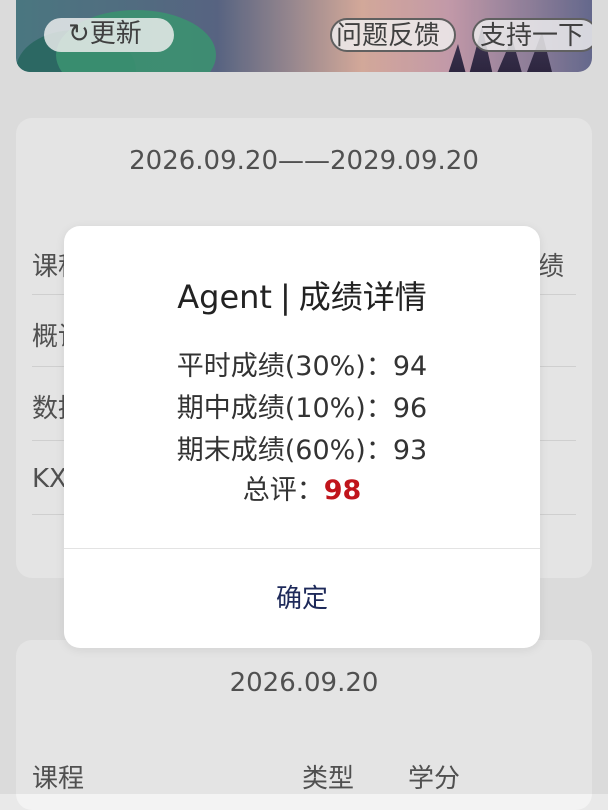 The image size is (608, 810). What do you see at coordinates (283, 490) in the screenshot?
I see `total-label: 总评：` at bounding box center [283, 490].